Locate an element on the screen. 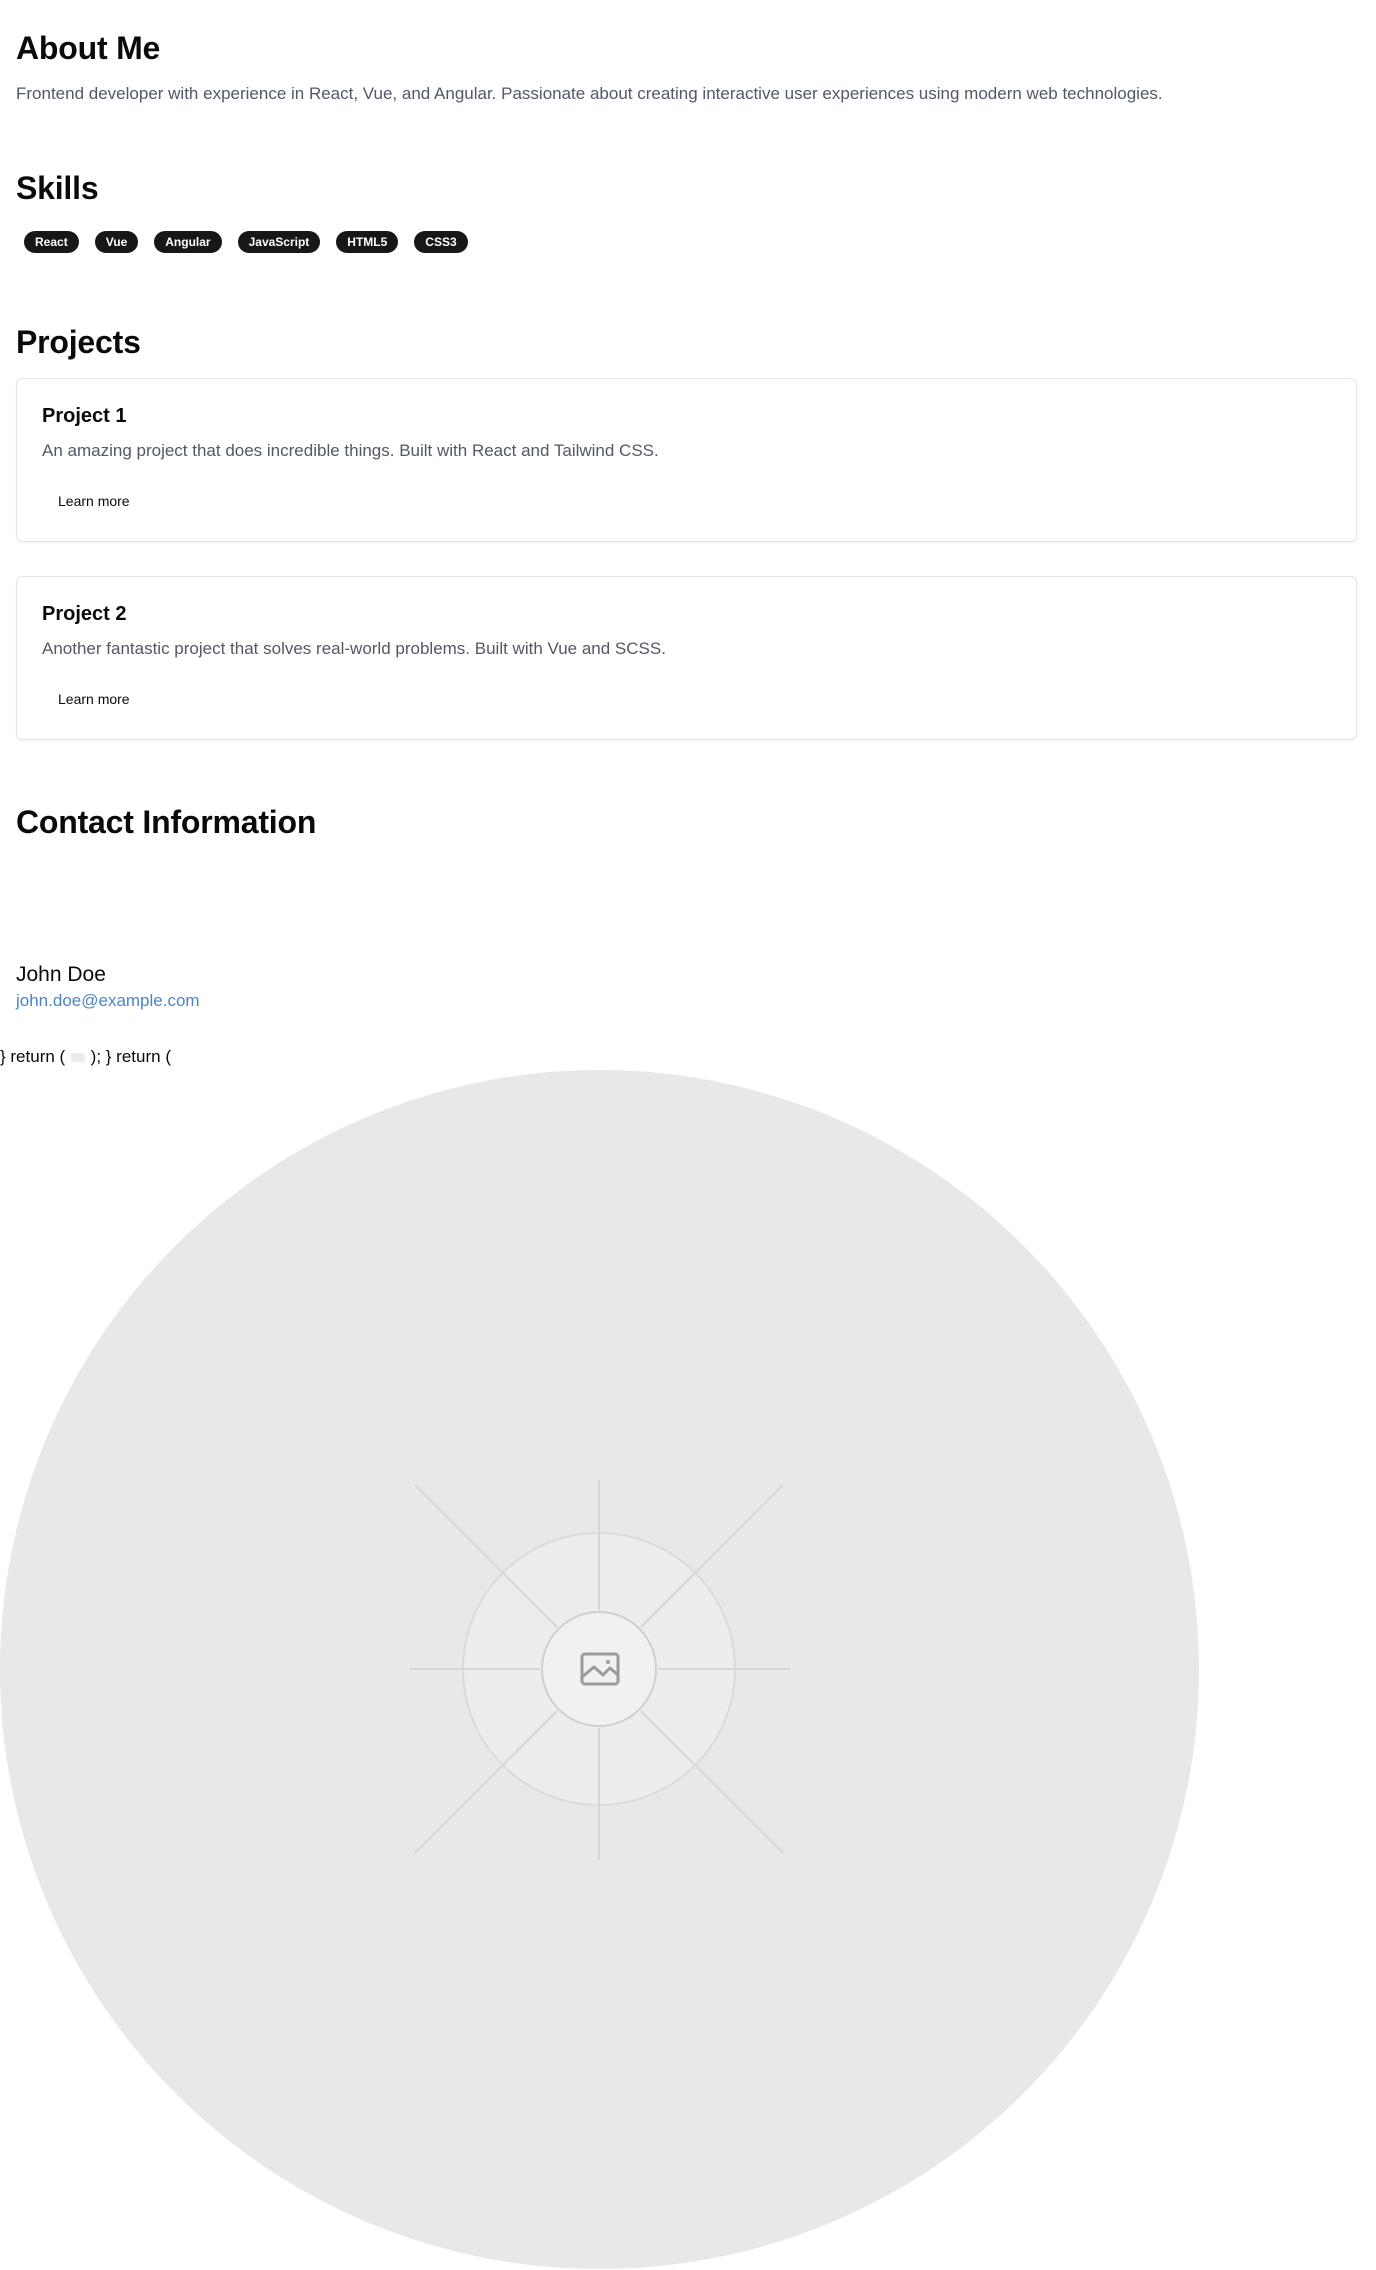 The height and width of the screenshot is (2270, 1376). inner-circle is located at coordinates (599, 1669).